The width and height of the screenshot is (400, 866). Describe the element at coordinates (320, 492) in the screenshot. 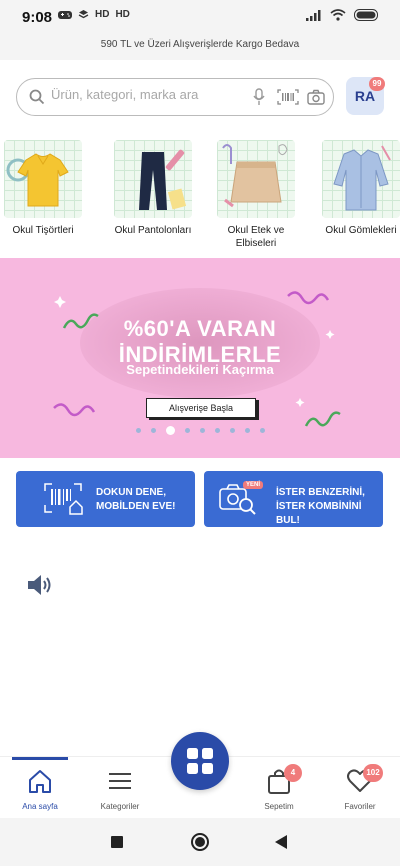

I see `feature-line: İSTER BENZERİNİ,` at that location.